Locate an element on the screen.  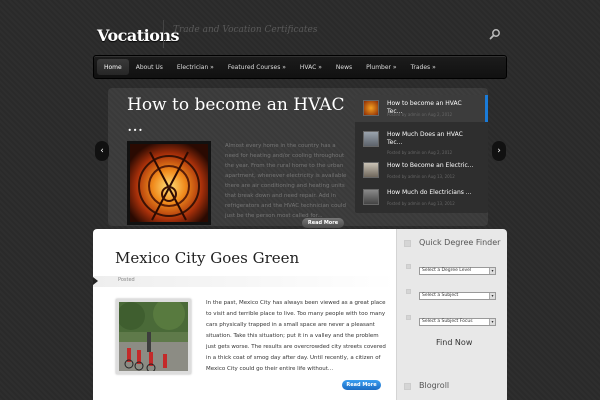
subject-select-value: Select a Subject is located at coordinates (440, 295).